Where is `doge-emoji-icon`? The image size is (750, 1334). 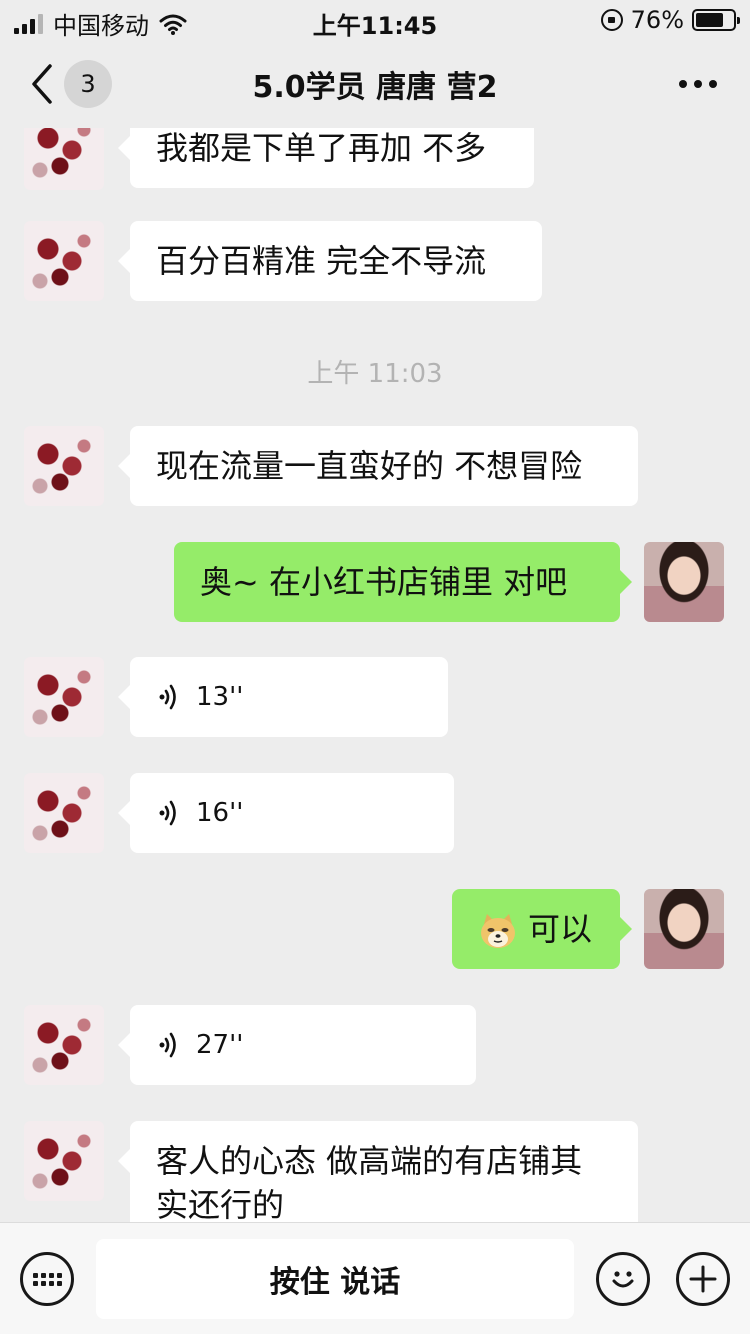 doge-emoji-icon is located at coordinates (498, 931).